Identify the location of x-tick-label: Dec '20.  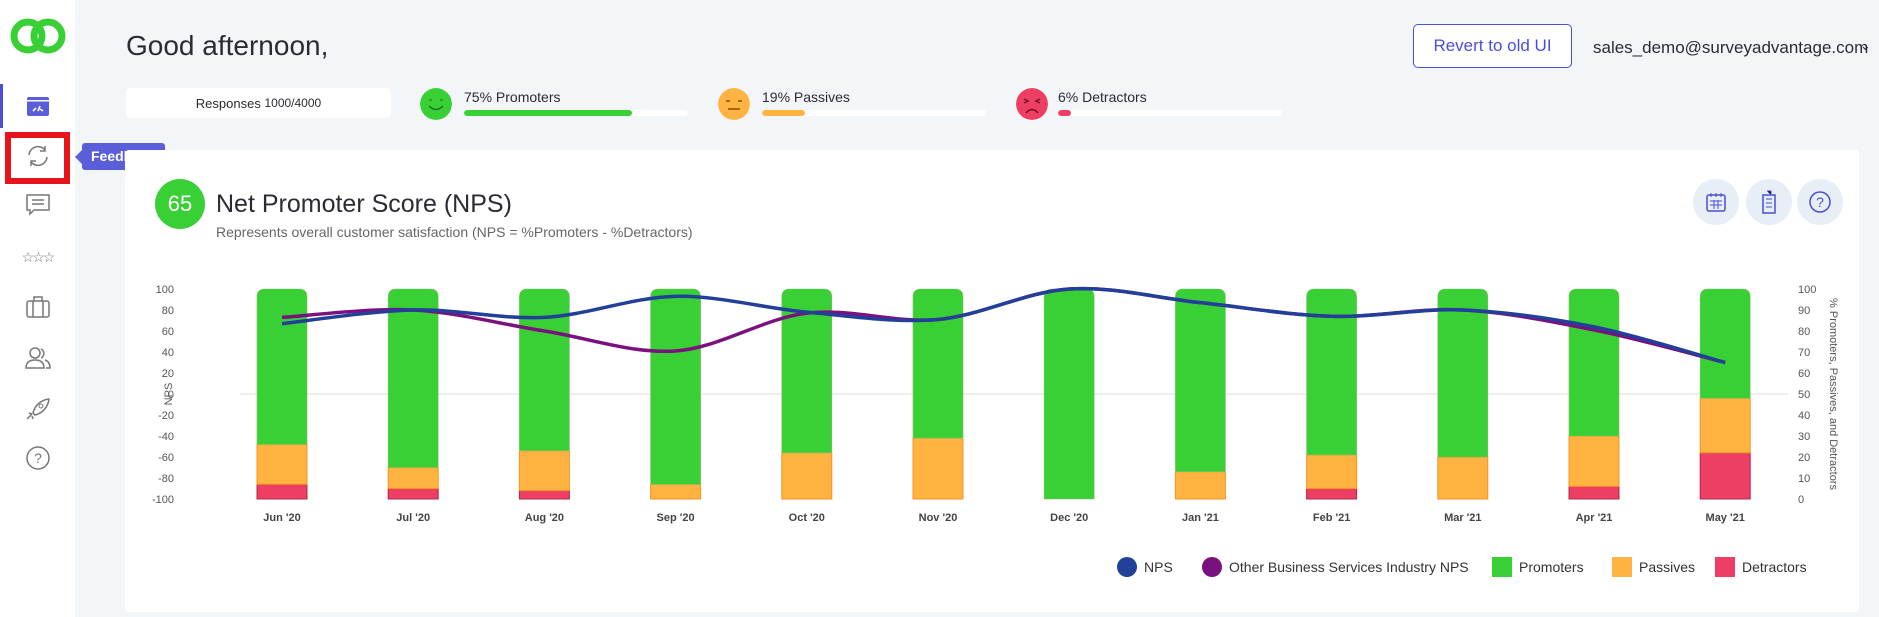
(1069, 518).